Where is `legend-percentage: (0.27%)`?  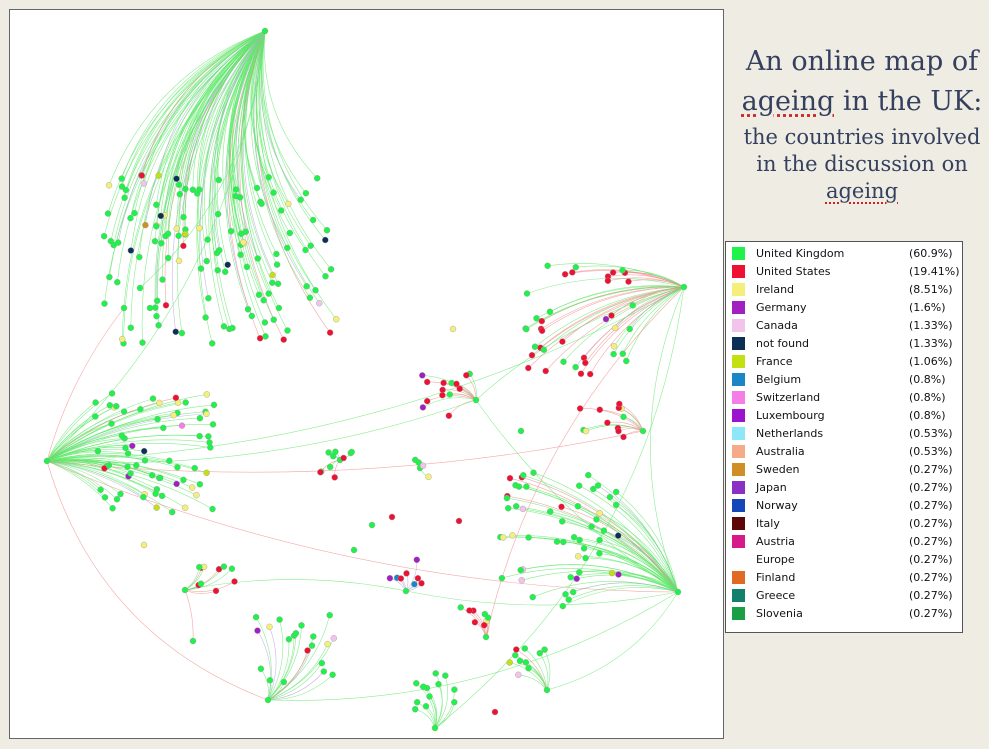 legend-percentage: (0.27%) is located at coordinates (931, 469).